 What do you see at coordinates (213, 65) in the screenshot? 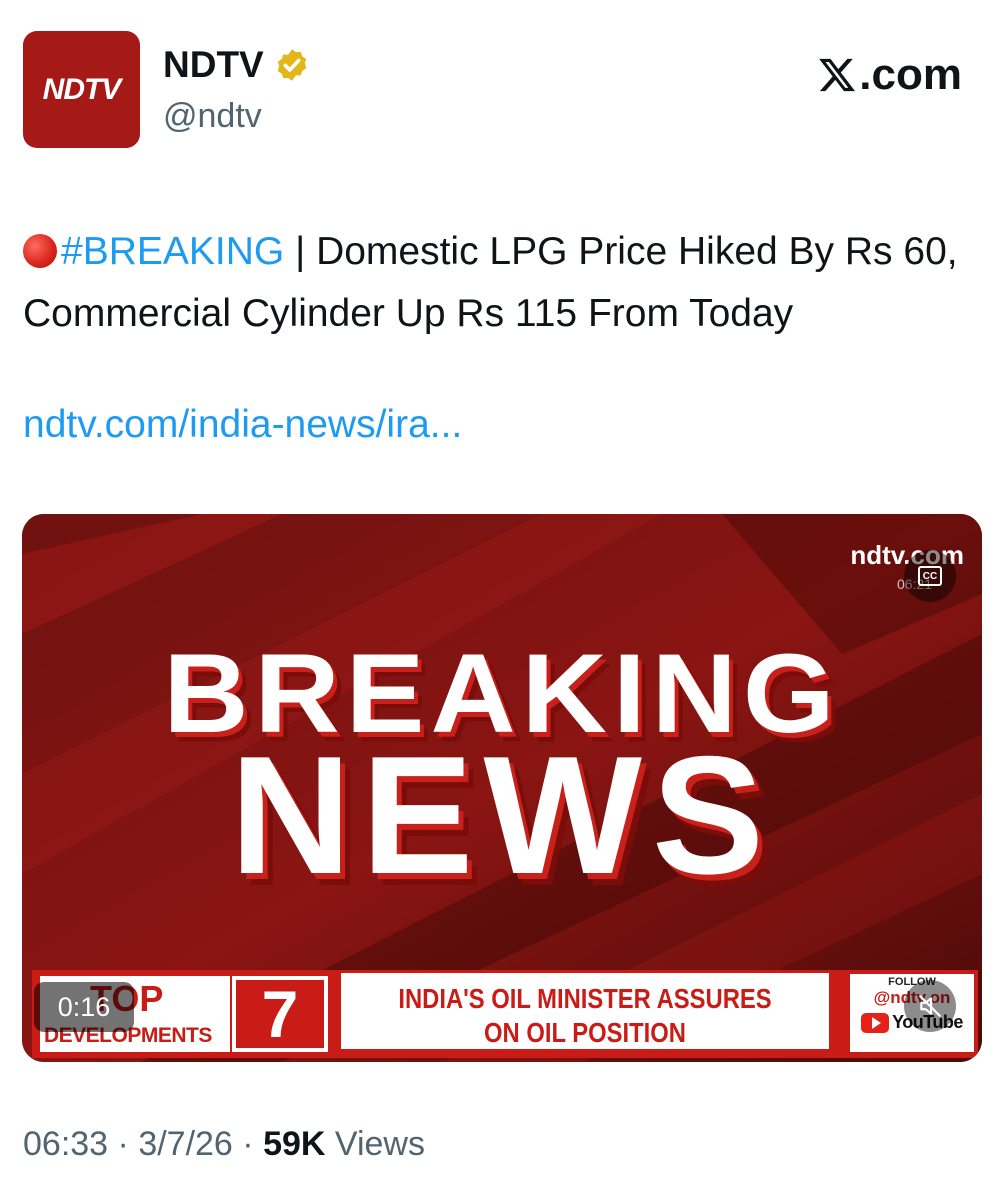
I see `display-name: NDTV` at bounding box center [213, 65].